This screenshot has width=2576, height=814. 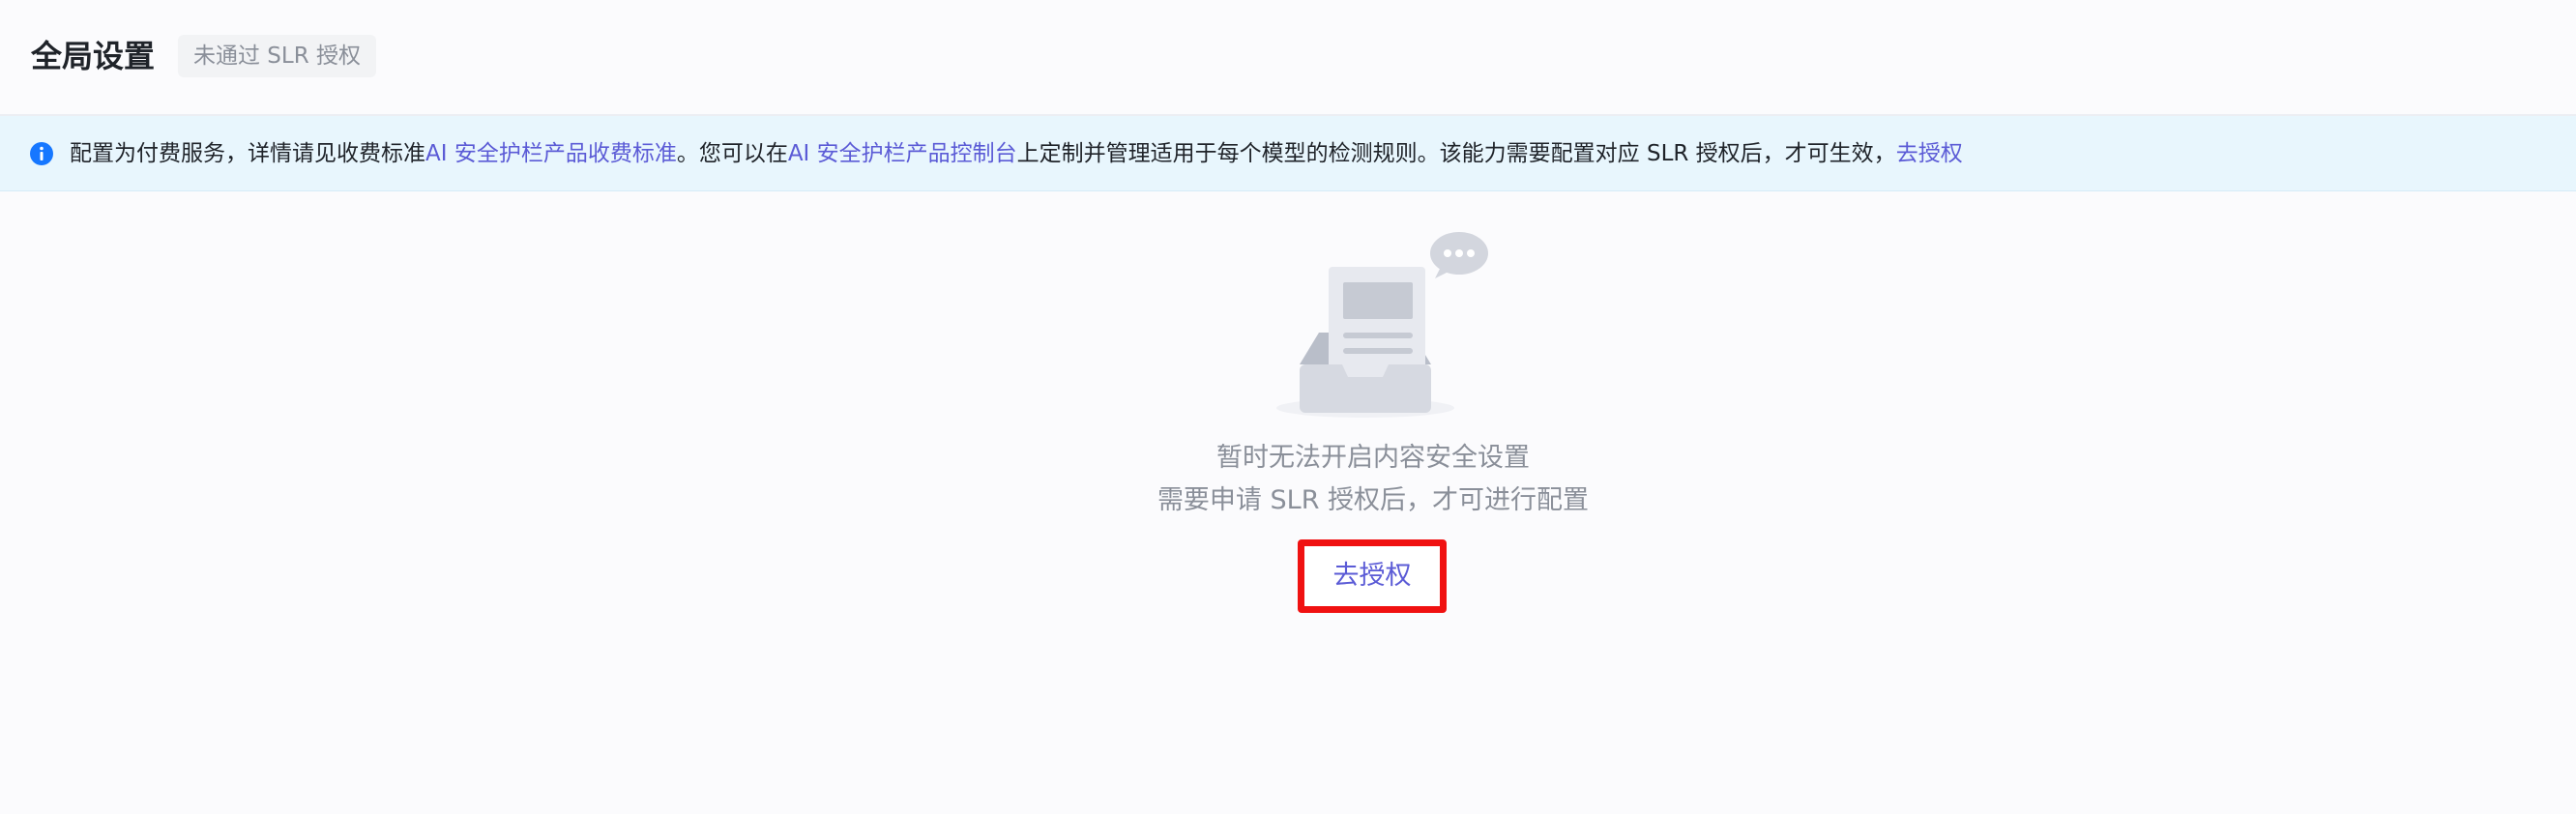 What do you see at coordinates (277, 56) in the screenshot?
I see `status-badge: 未通过 SLR 授权` at bounding box center [277, 56].